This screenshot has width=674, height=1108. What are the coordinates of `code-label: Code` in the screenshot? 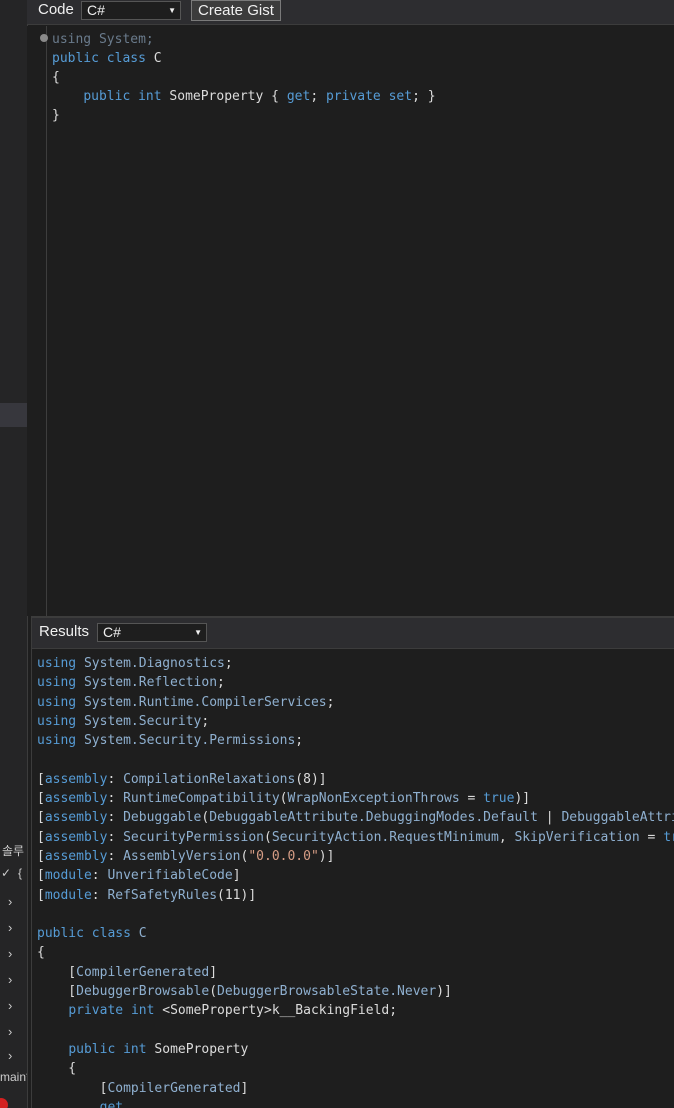 It's located at (56, 9).